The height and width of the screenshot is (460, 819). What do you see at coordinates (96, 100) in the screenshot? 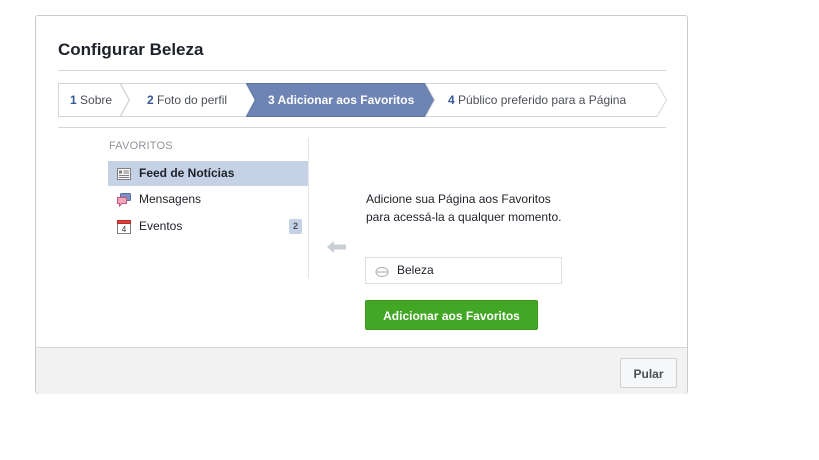
I see `step-label: Sobre` at bounding box center [96, 100].